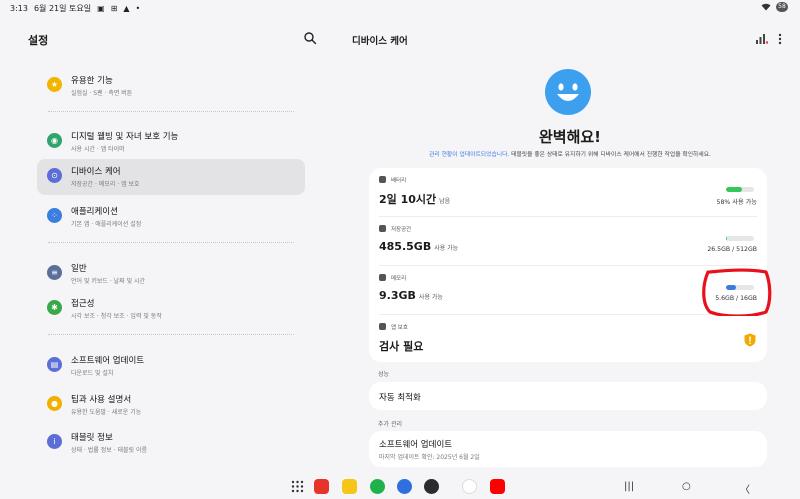 Image resolution: width=800 pixels, height=499 pixels. I want to click on back-icon: 〈, so click(745, 488).